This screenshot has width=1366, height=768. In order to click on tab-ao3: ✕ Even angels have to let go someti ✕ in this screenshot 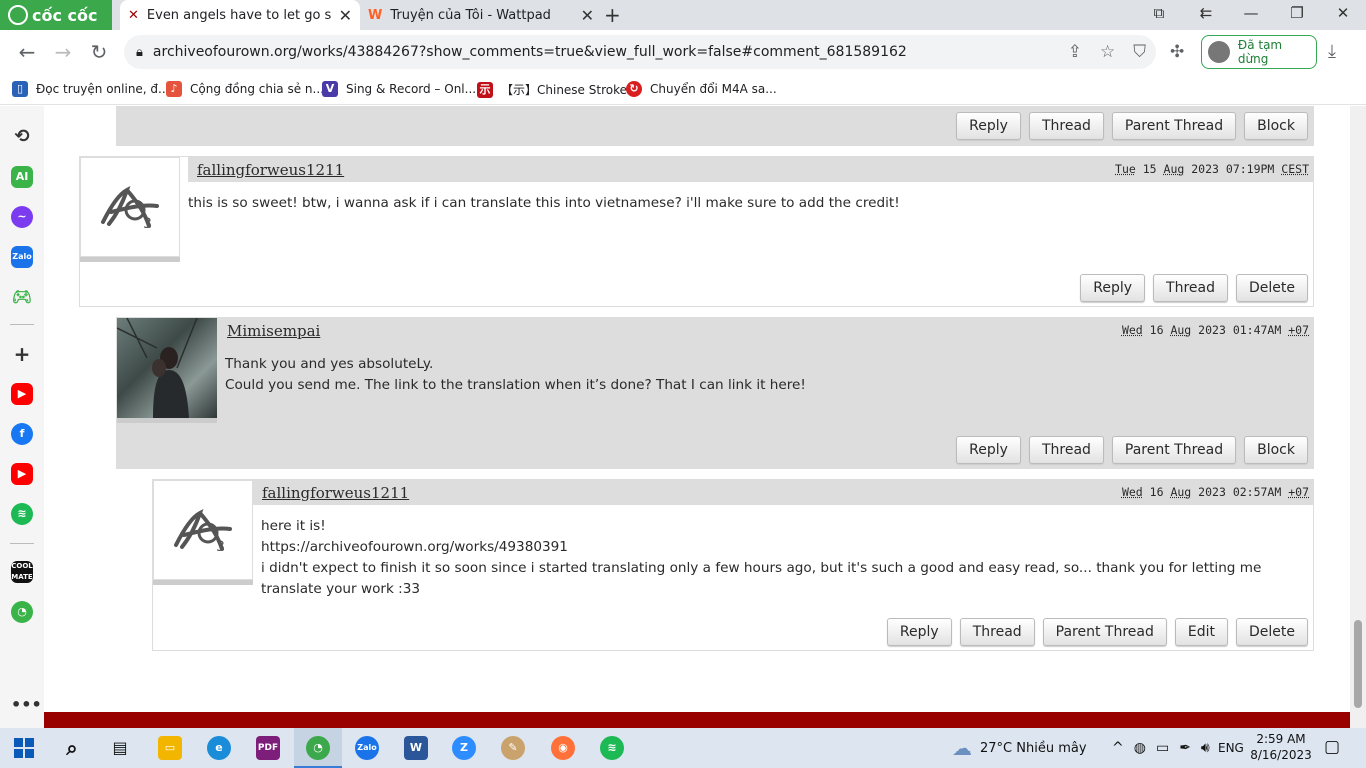, I will do `click(240, 15)`.